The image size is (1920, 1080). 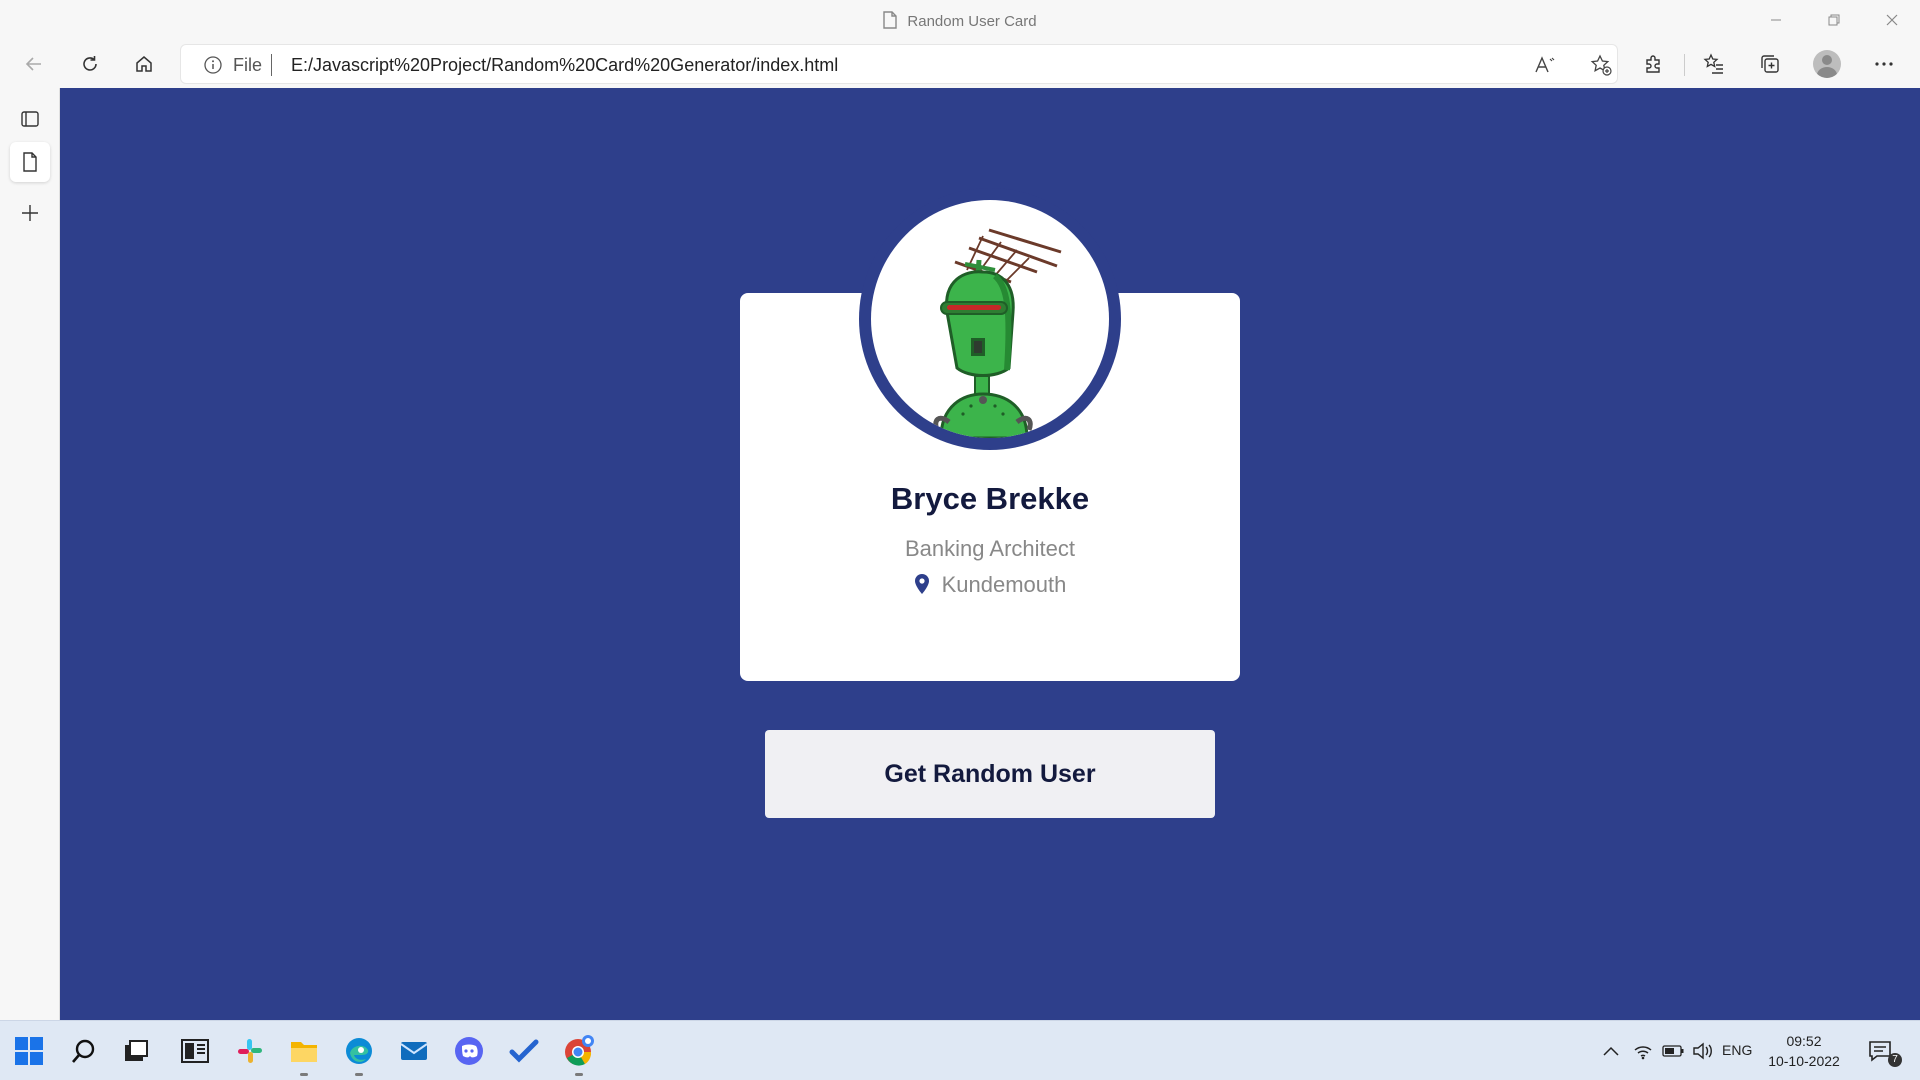 I want to click on windows-logo-icon, so click(x=29, y=1051).